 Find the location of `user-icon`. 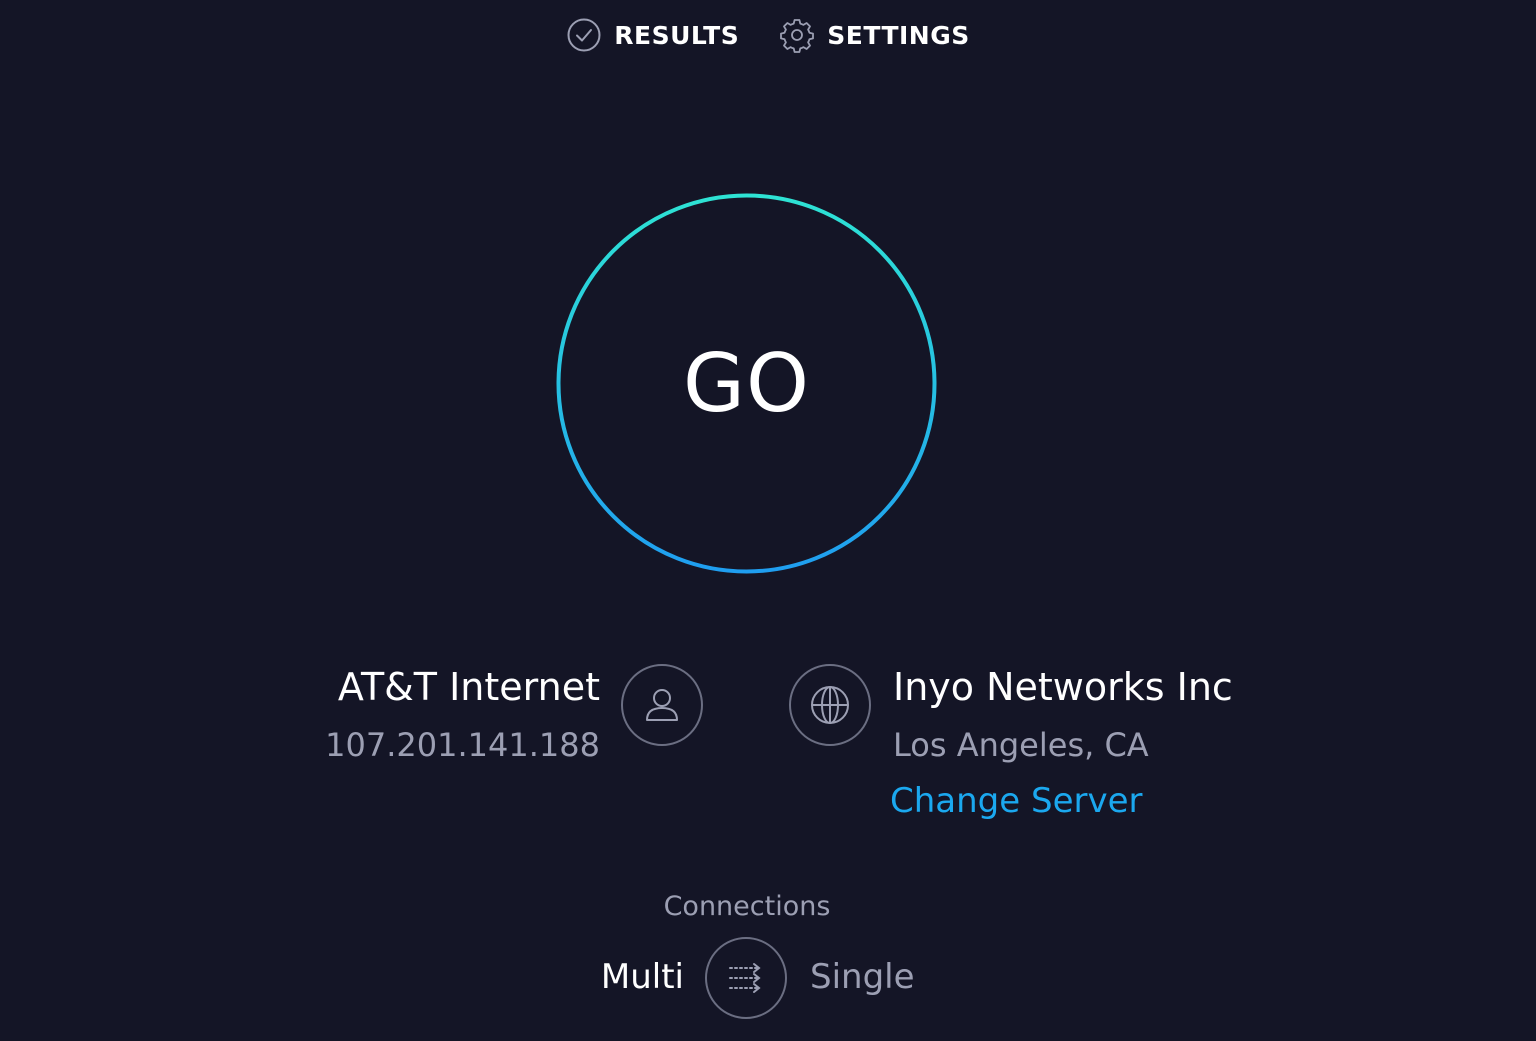

user-icon is located at coordinates (662, 705).